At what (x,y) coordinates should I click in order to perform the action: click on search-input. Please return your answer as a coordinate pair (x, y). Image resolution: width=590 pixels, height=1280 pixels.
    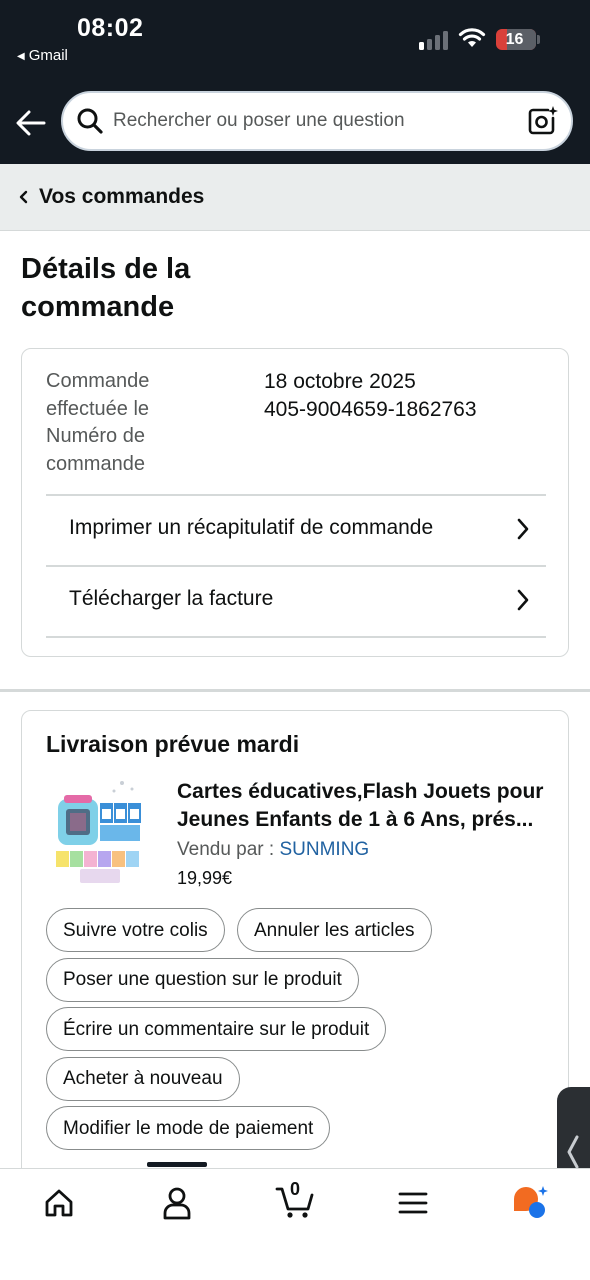
    Looking at the image, I should click on (313, 121).